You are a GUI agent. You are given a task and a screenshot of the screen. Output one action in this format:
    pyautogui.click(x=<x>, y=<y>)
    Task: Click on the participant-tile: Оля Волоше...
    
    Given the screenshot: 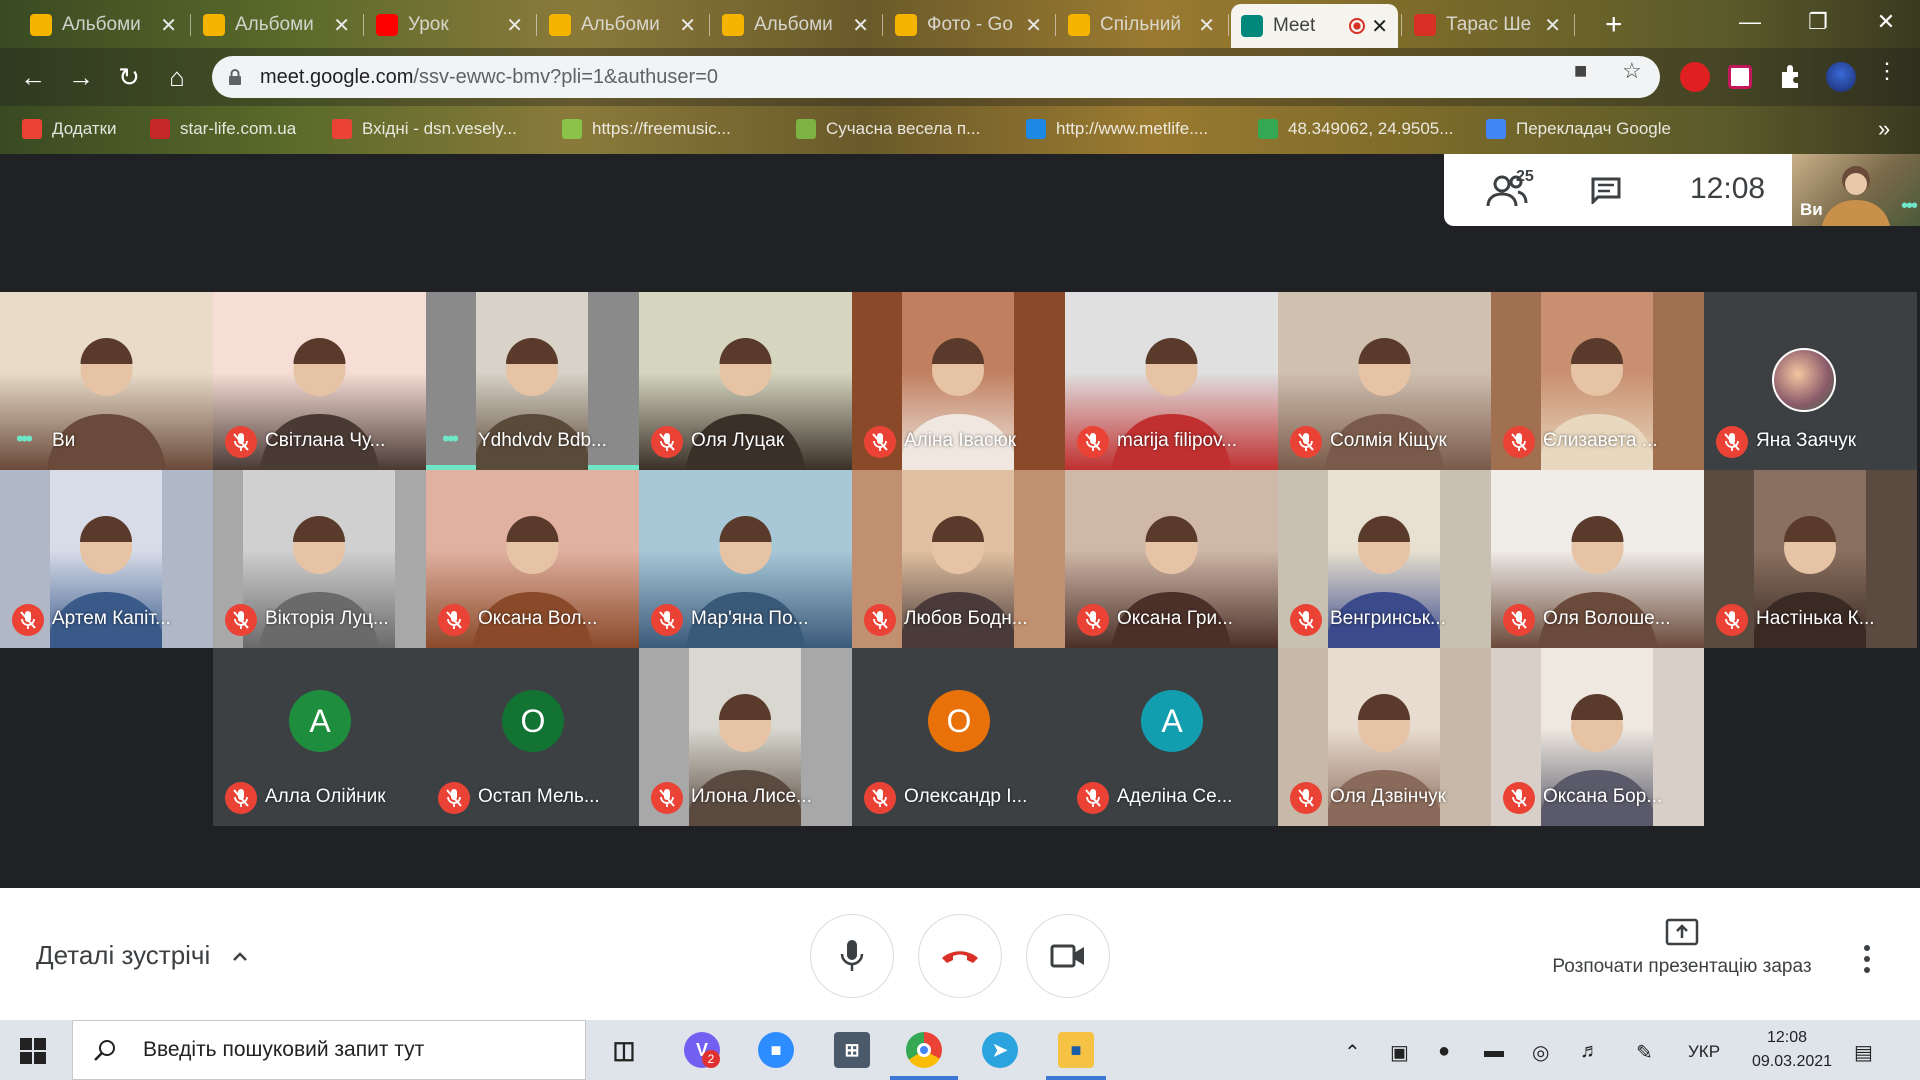 What is the action you would take?
    pyautogui.click(x=1597, y=559)
    